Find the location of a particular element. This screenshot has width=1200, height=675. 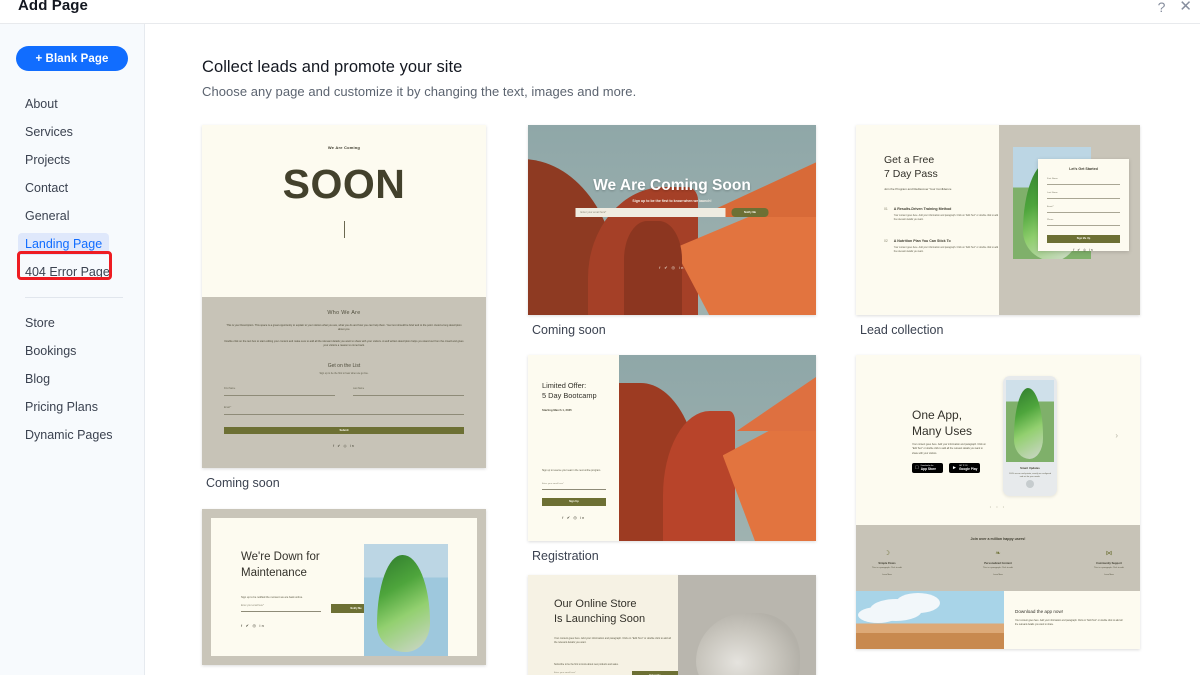

thumb-subscribe-button: Subscribe is located at coordinates (655, 673).